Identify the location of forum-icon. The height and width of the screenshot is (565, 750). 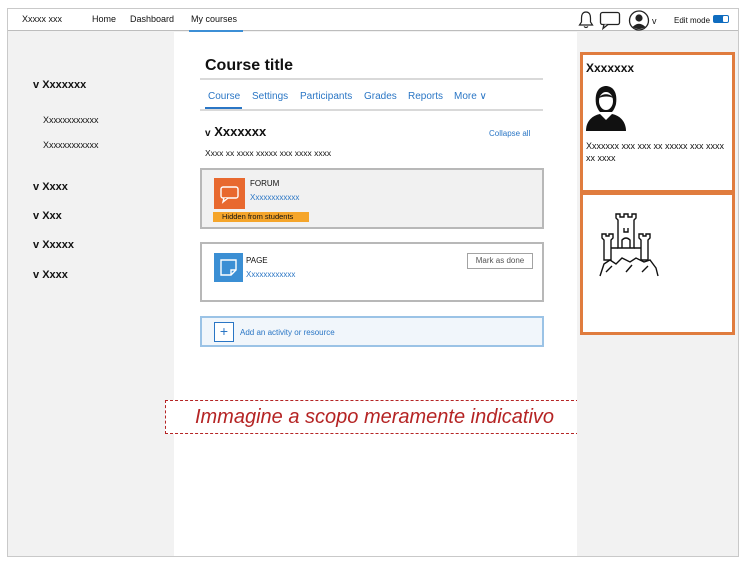
(229, 193).